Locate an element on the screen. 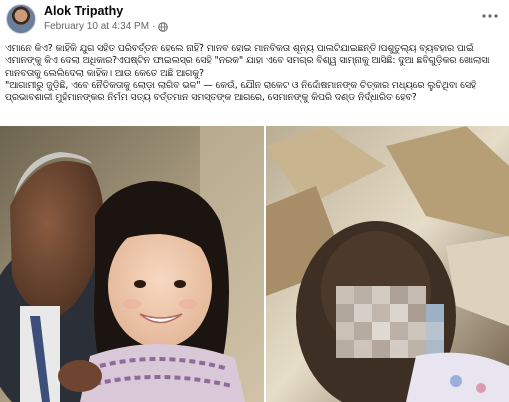  post-meta: February 10 at 4:34 PM · is located at coordinates (106, 26).